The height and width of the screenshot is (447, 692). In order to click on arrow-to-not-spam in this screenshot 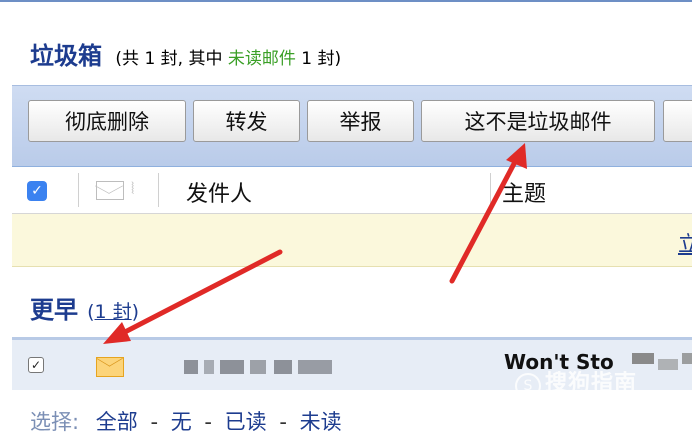, I will do `click(484, 220)`.